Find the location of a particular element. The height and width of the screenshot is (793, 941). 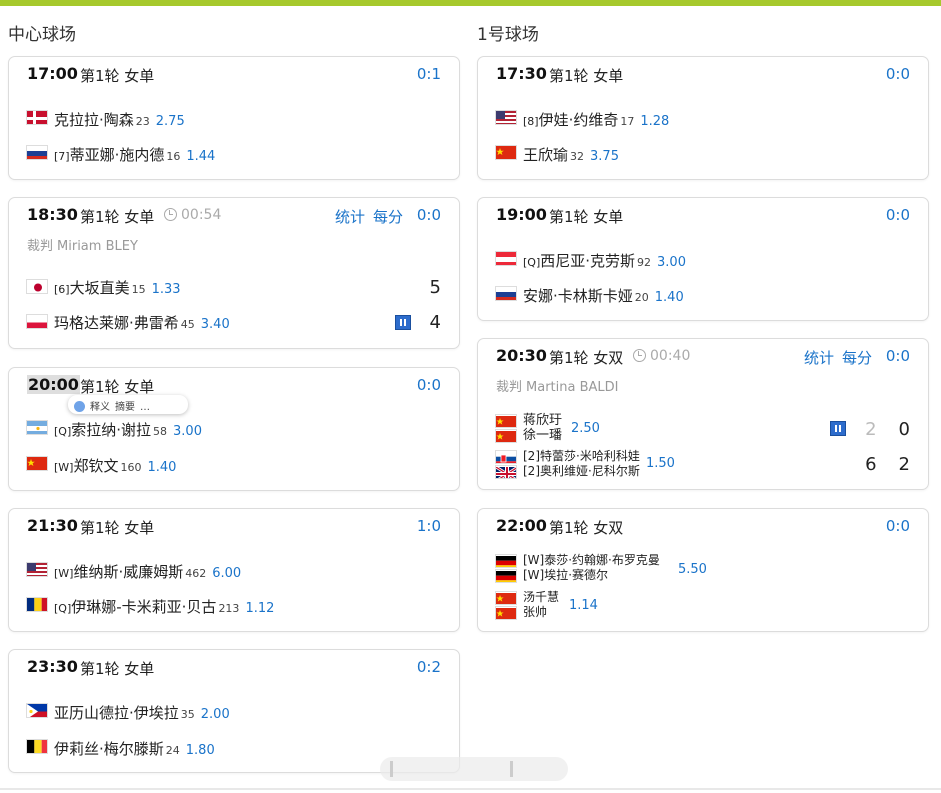

score: 62 is located at coordinates (887, 464).